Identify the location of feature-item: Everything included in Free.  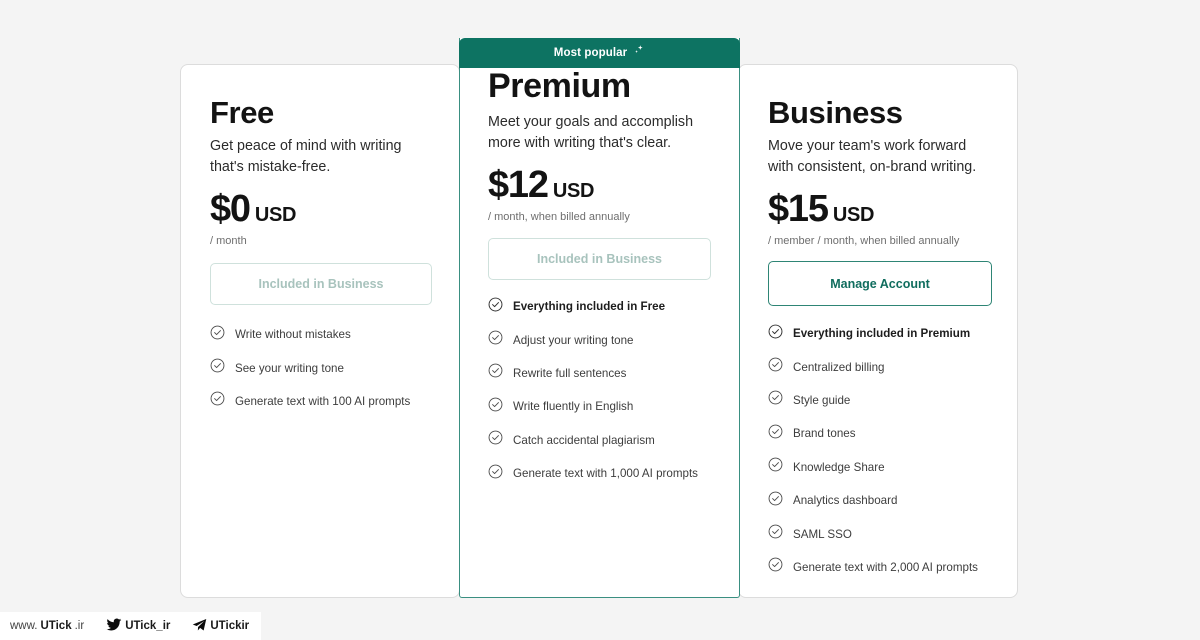
(603, 306).